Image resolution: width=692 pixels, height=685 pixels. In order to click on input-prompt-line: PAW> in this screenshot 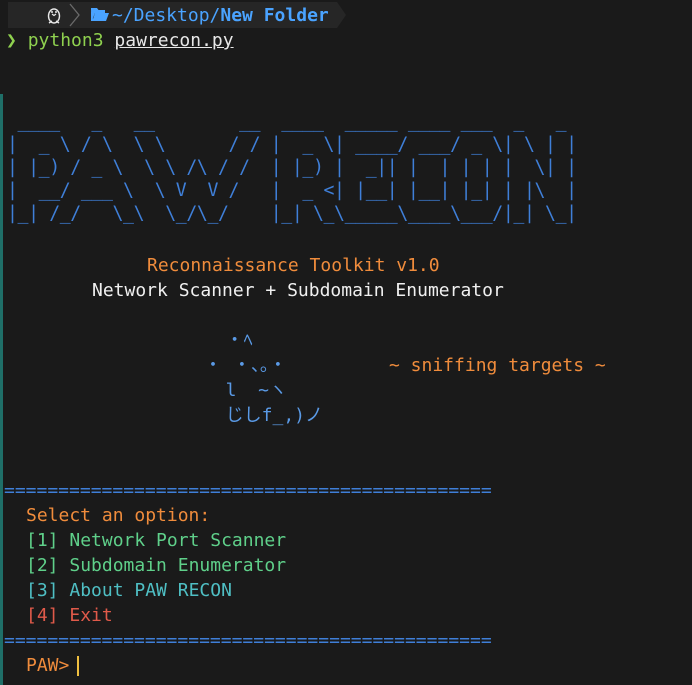, I will do `click(53, 665)`.